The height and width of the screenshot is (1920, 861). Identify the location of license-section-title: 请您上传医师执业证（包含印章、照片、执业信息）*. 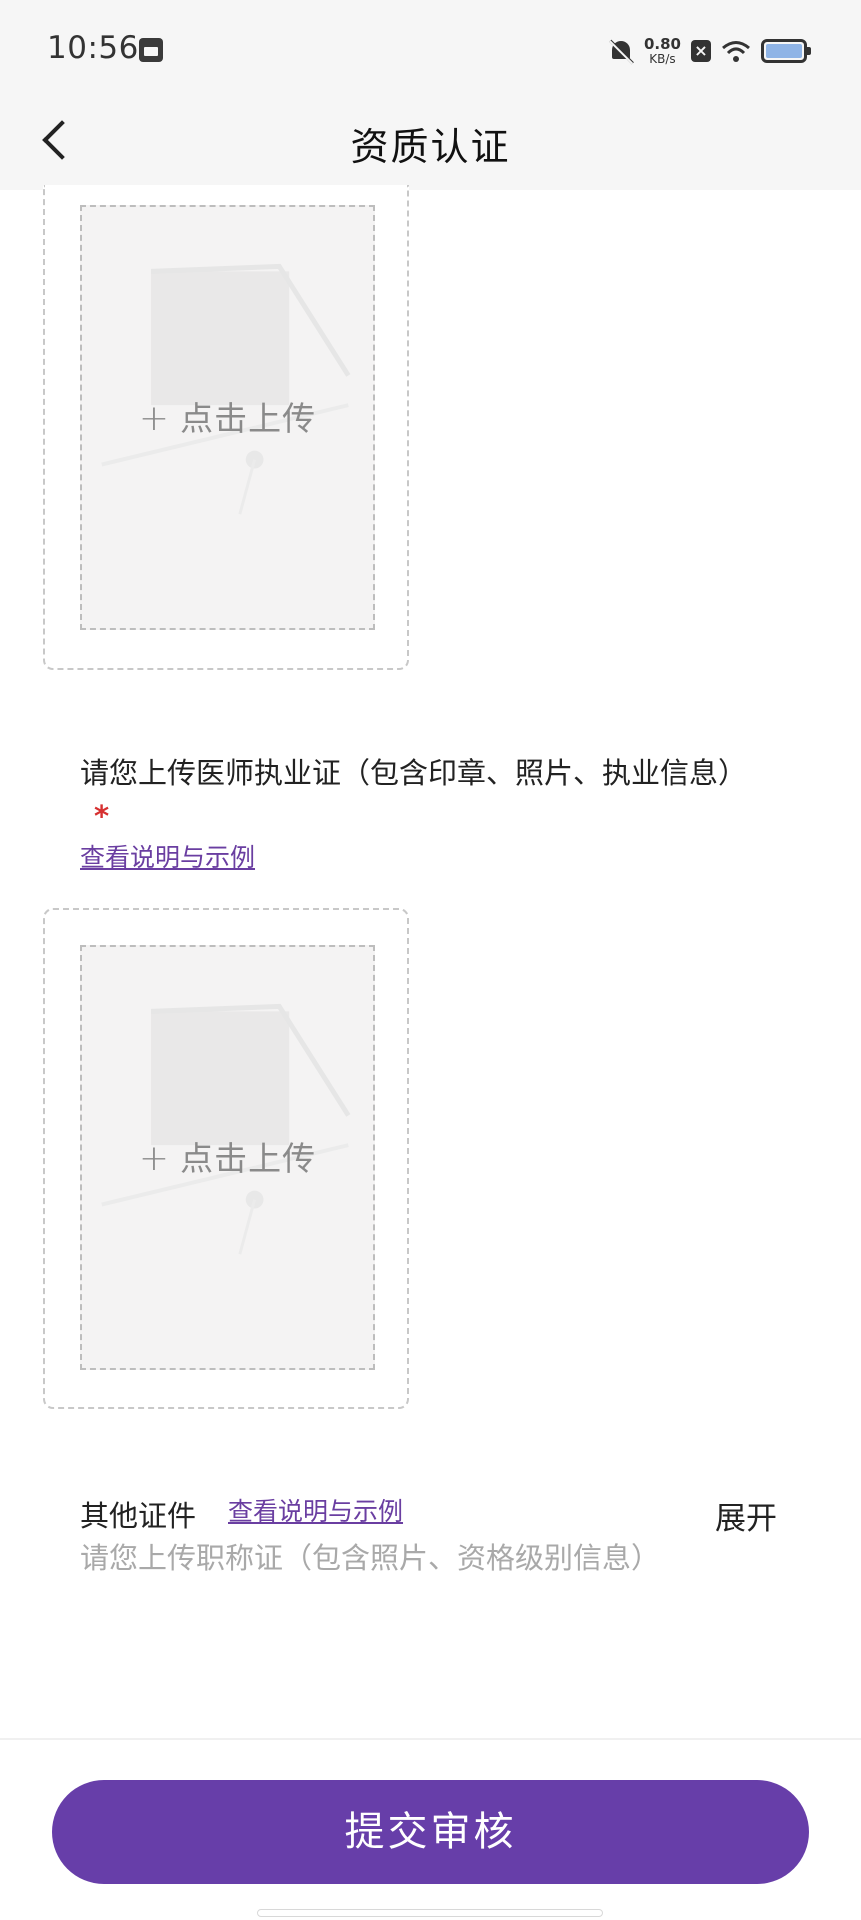
(414, 794).